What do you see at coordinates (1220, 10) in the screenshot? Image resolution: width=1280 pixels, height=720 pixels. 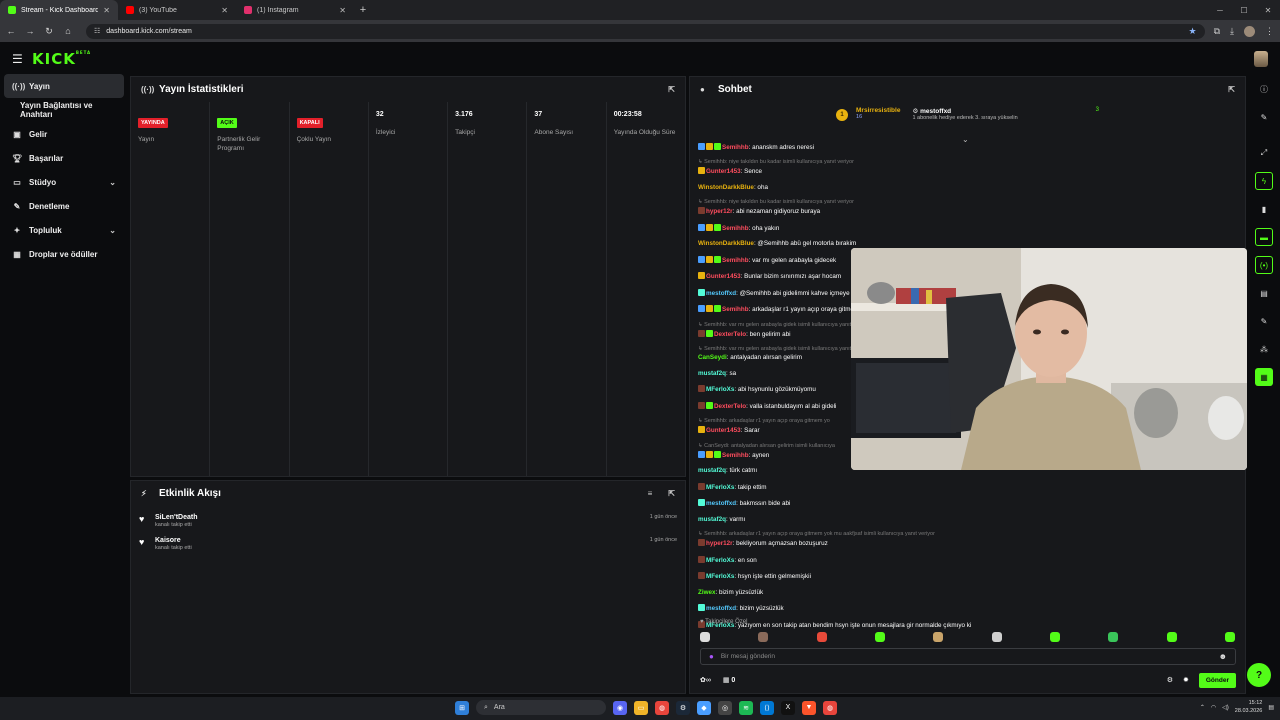 I see `minimize-icon: ─` at bounding box center [1220, 10].